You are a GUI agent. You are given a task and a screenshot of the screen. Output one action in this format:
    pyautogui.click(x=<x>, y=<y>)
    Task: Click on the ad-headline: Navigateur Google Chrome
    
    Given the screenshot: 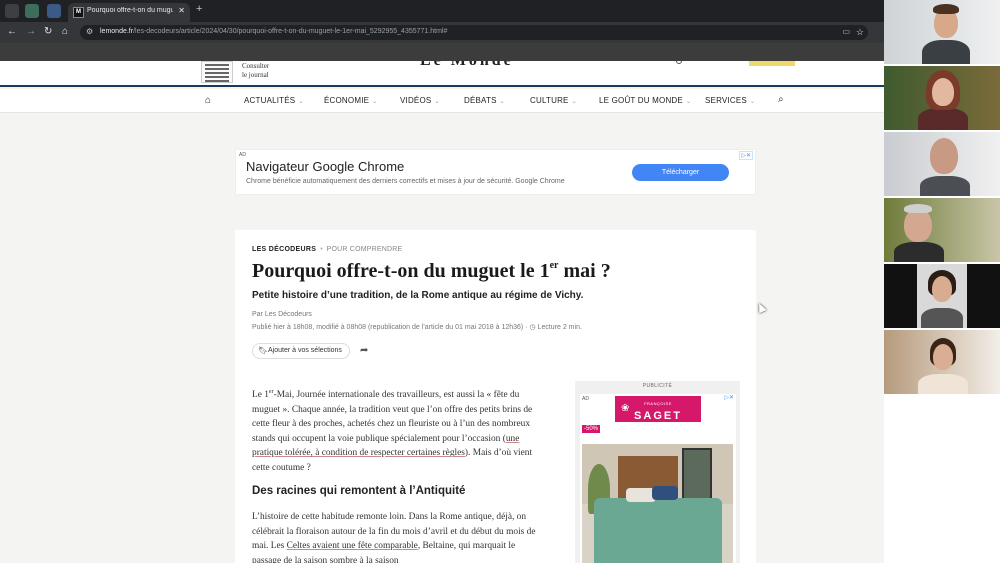 What is the action you would take?
    pyautogui.click(x=325, y=166)
    